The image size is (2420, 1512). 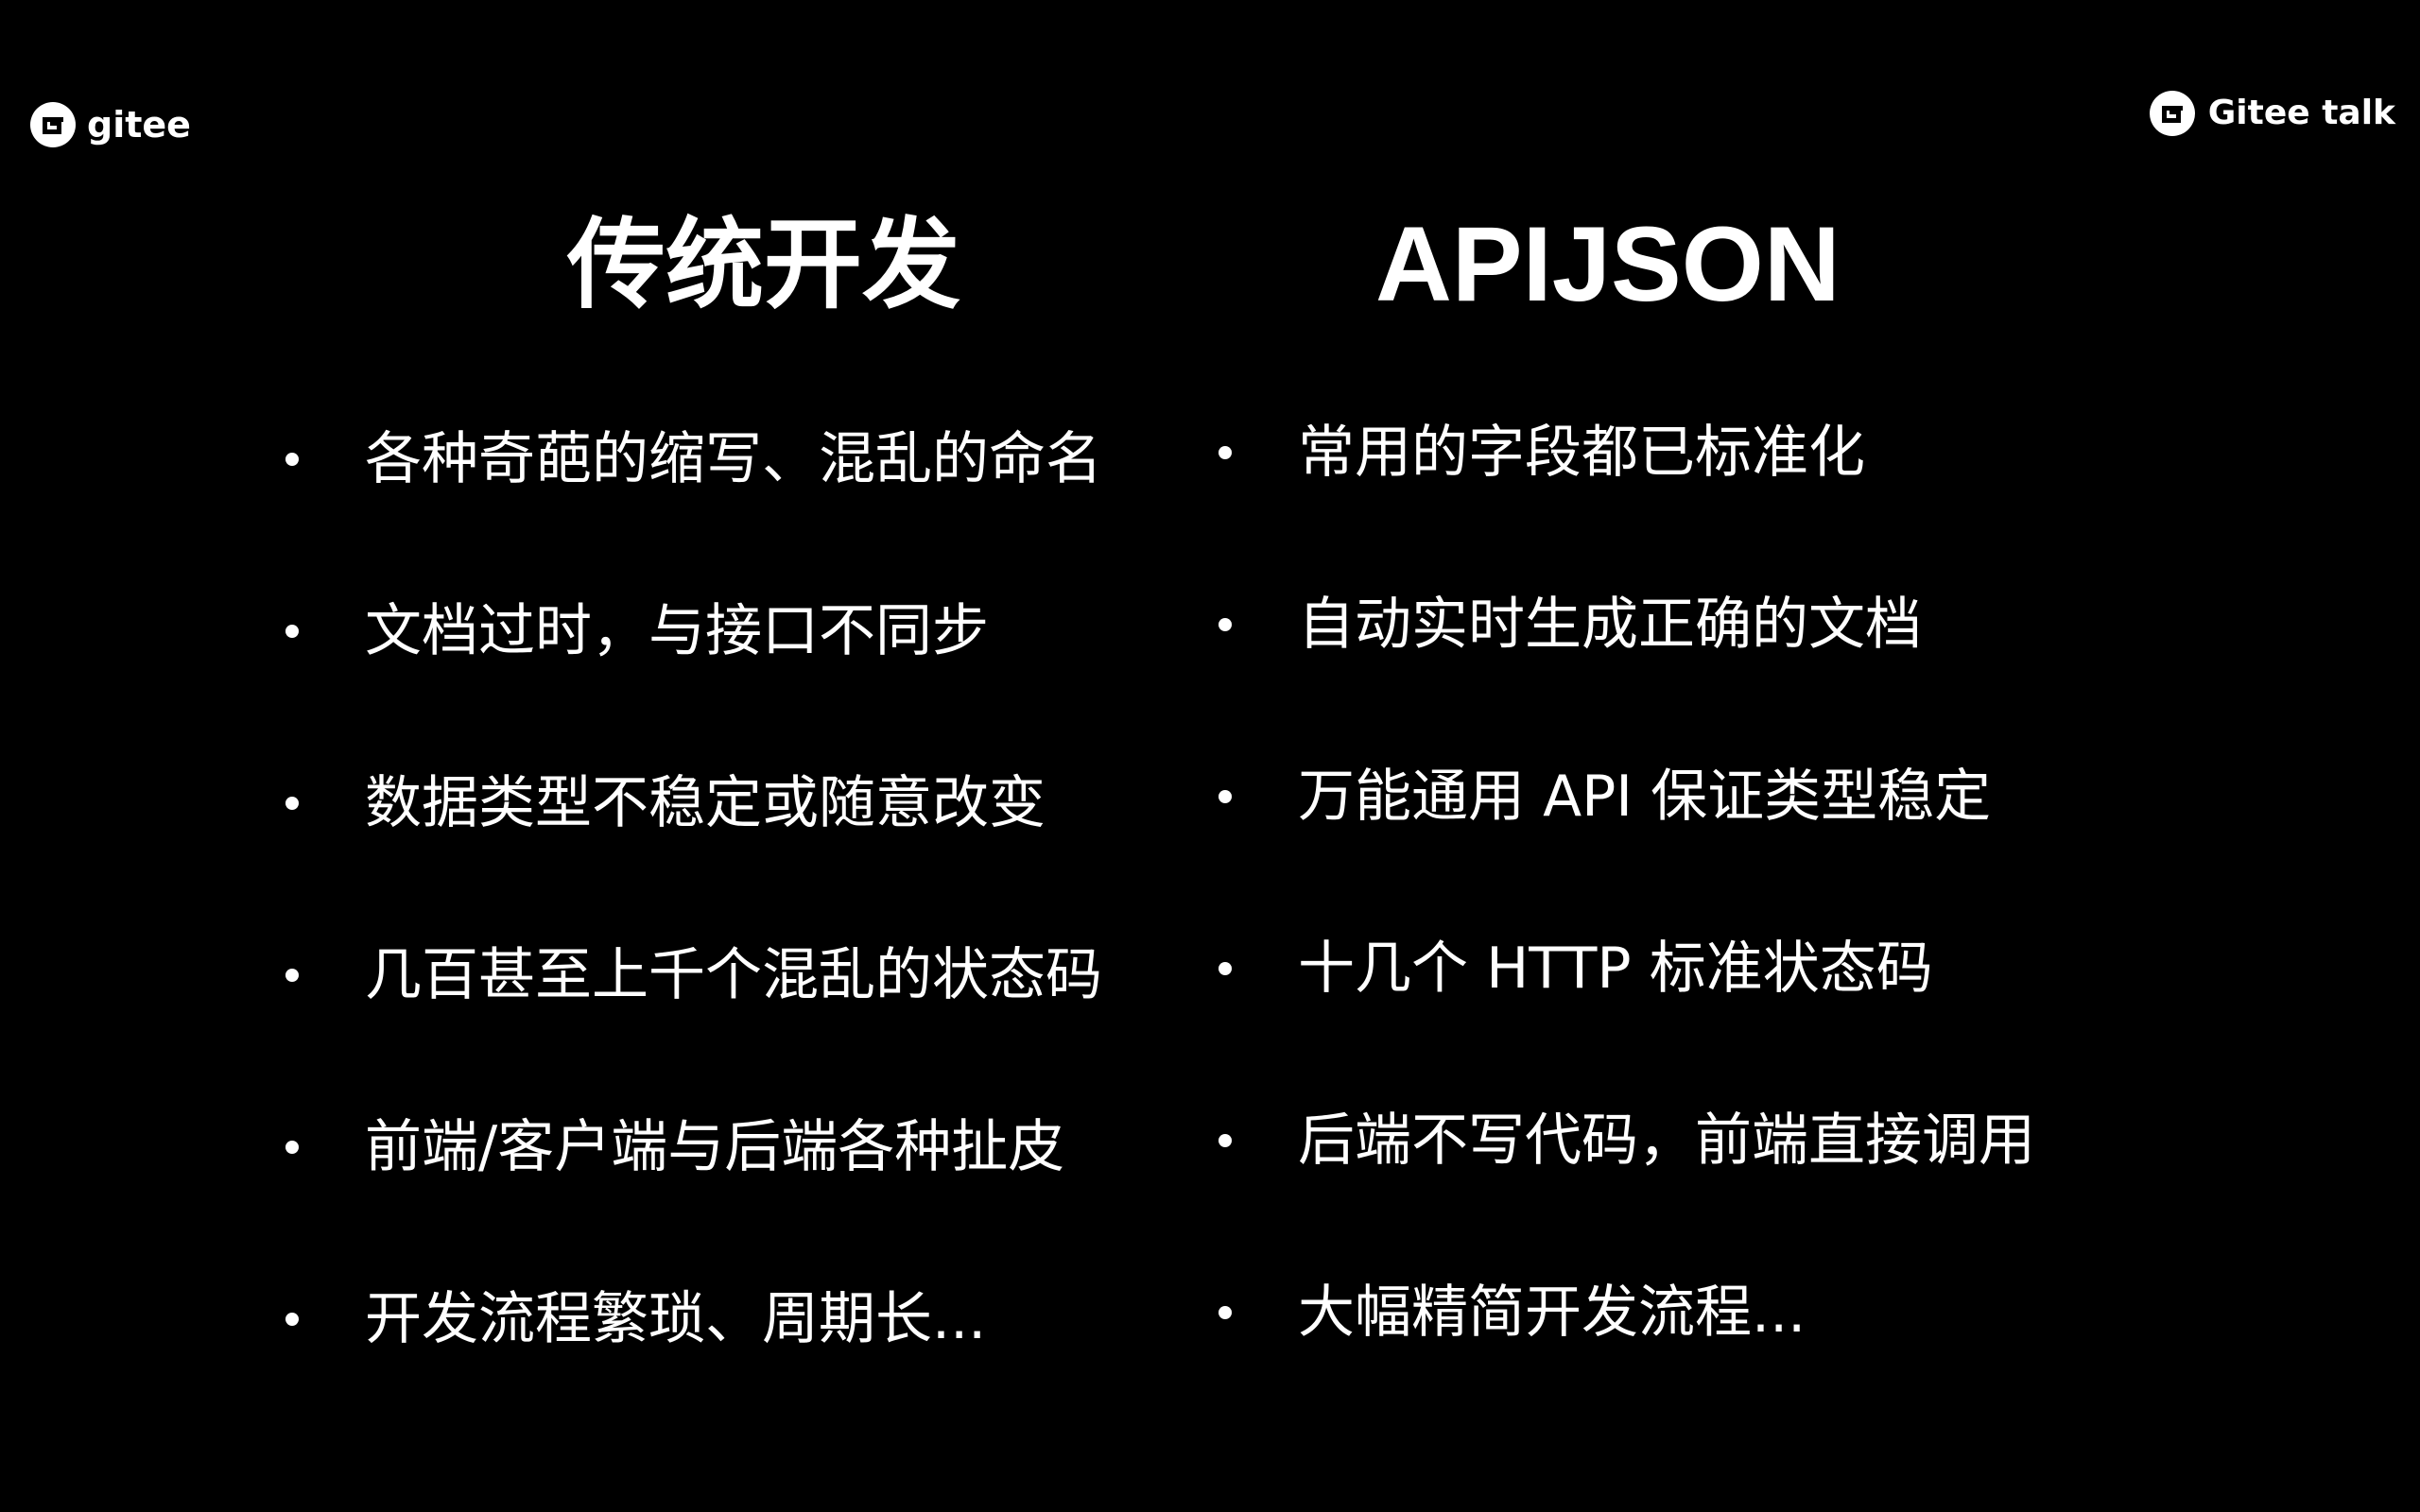 I want to click on list-item: 万能通用 API 保证类型稳定, so click(x=1626, y=797).